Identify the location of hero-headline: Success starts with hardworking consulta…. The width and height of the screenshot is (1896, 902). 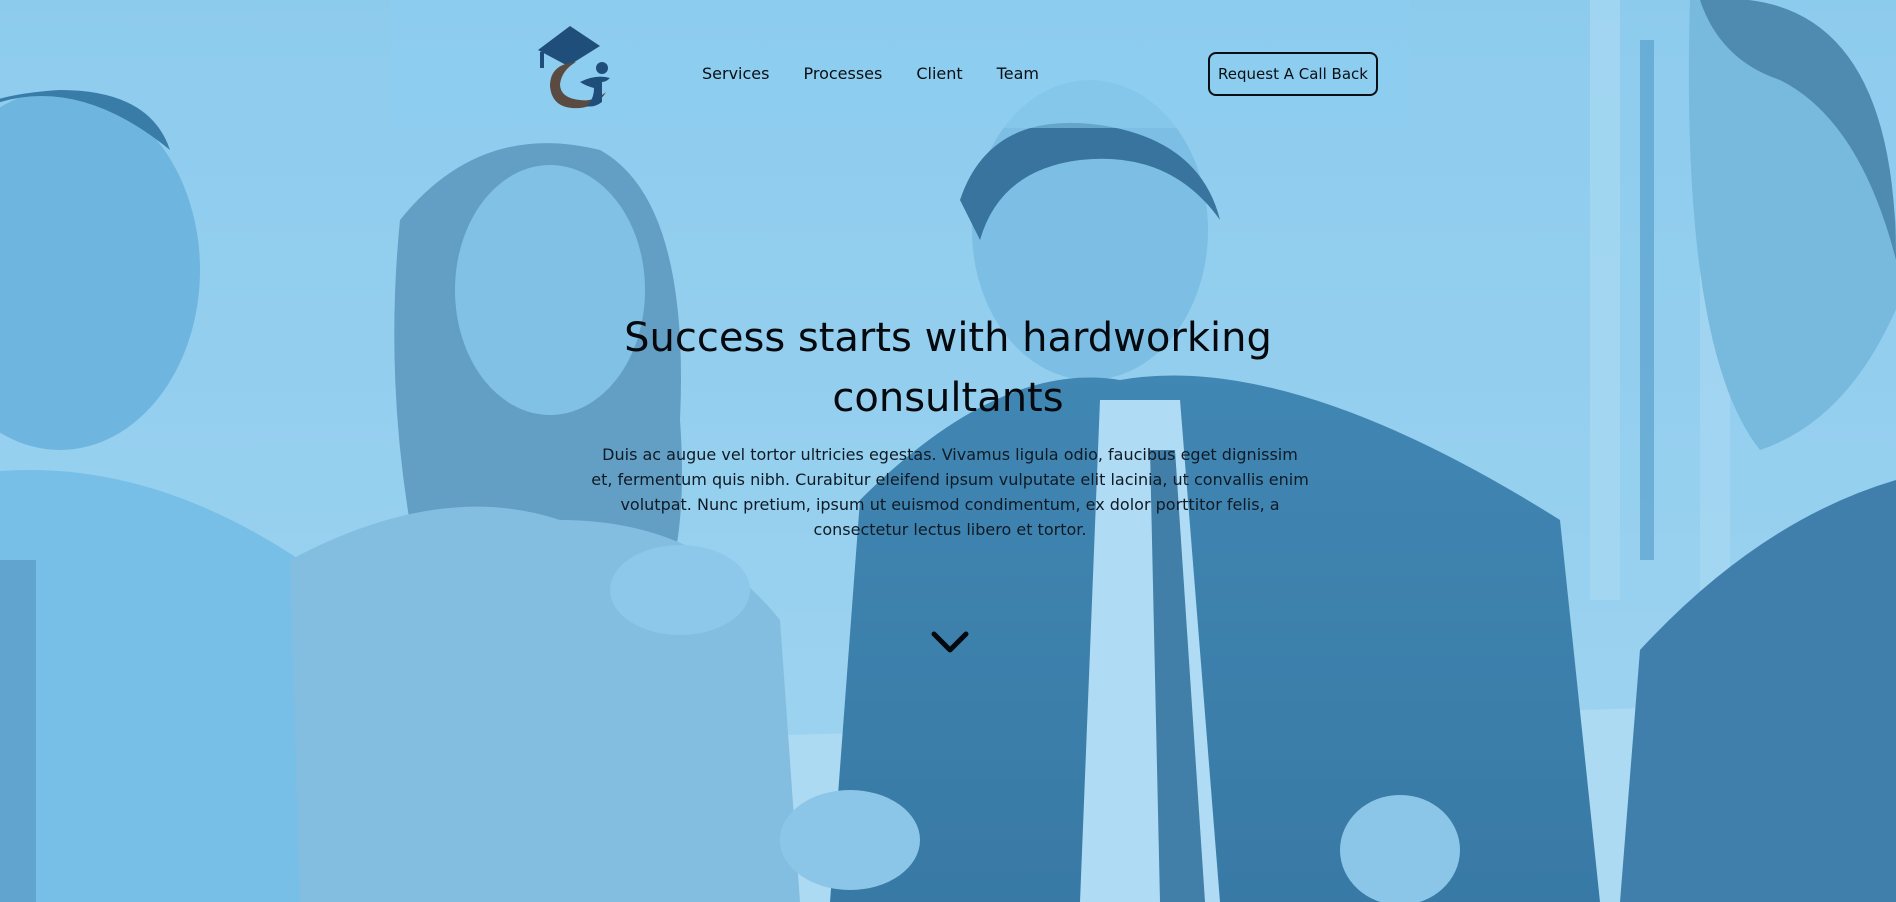
(948, 368).